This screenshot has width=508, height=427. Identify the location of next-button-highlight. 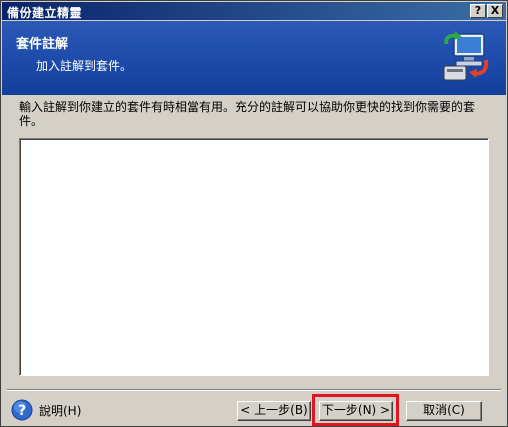
(355, 410).